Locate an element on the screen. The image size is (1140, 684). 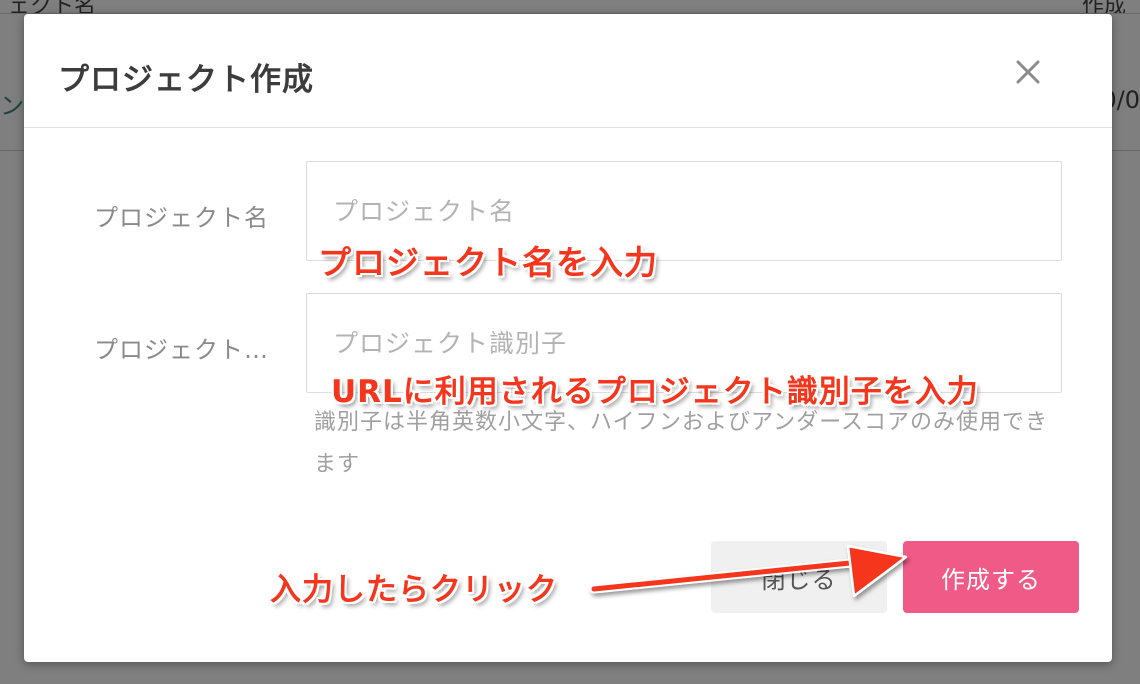
dialog-title: プロジェクト作成 is located at coordinates (186, 80).